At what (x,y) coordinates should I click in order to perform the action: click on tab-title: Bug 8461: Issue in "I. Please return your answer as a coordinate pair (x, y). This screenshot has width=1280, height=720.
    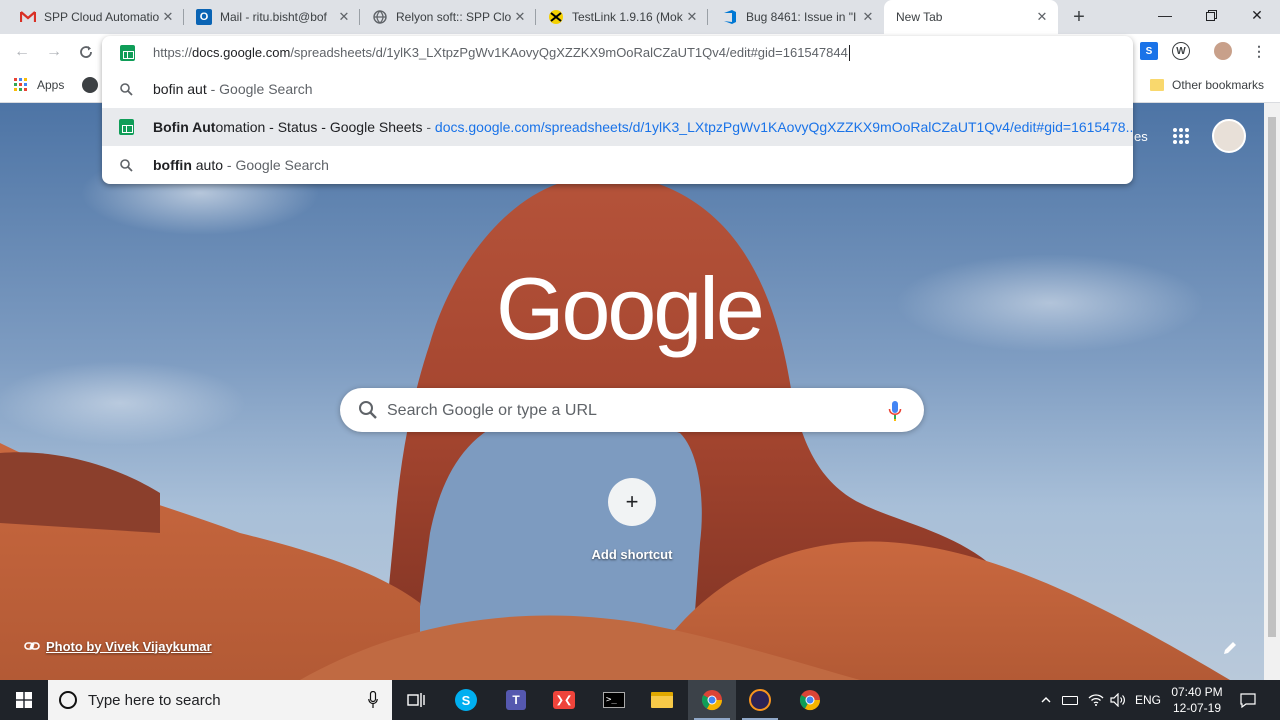
    Looking at the image, I should click on (801, 17).